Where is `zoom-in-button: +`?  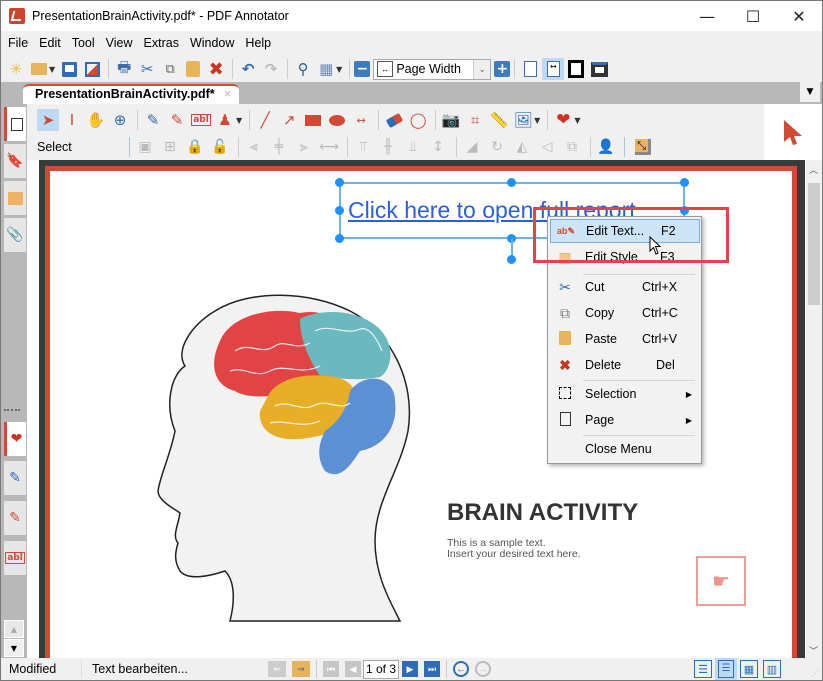
zoom-in-button: + is located at coordinates (502, 69).